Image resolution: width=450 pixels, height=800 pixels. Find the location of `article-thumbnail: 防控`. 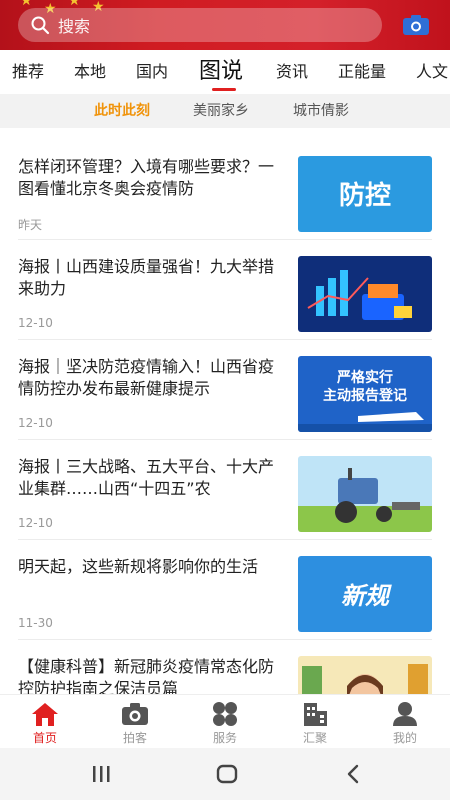

article-thumbnail: 防控 is located at coordinates (365, 194).